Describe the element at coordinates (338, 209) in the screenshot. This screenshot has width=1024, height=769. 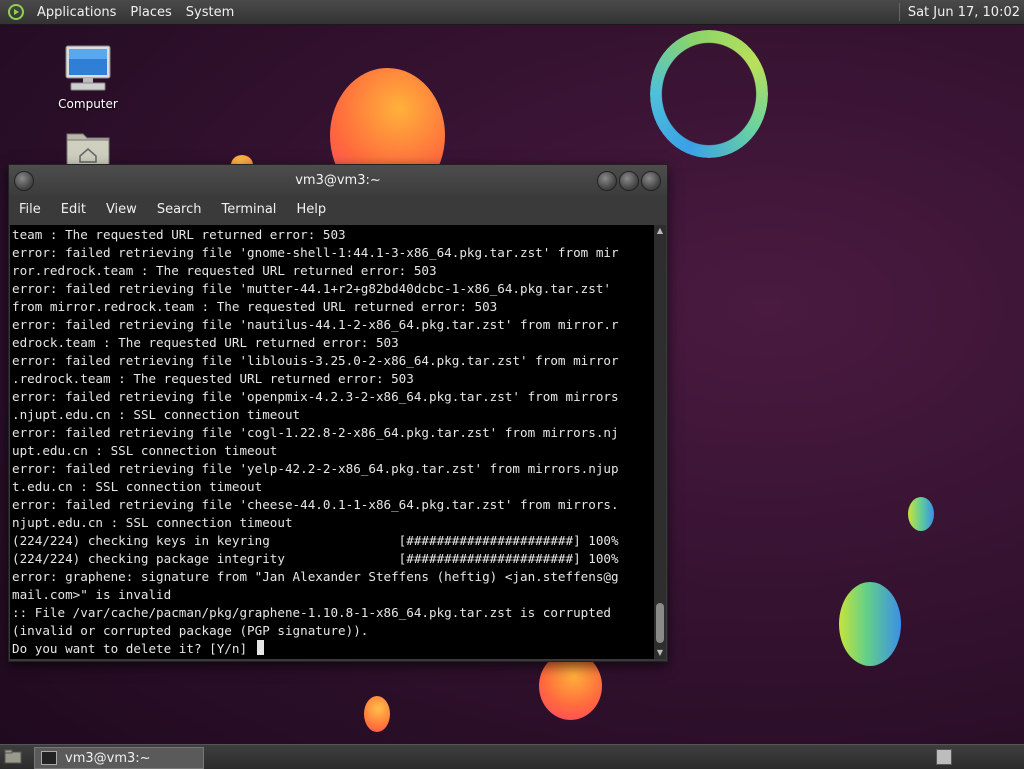
I see `terminal-menubar: File Edit View Search Terminal Help` at that location.